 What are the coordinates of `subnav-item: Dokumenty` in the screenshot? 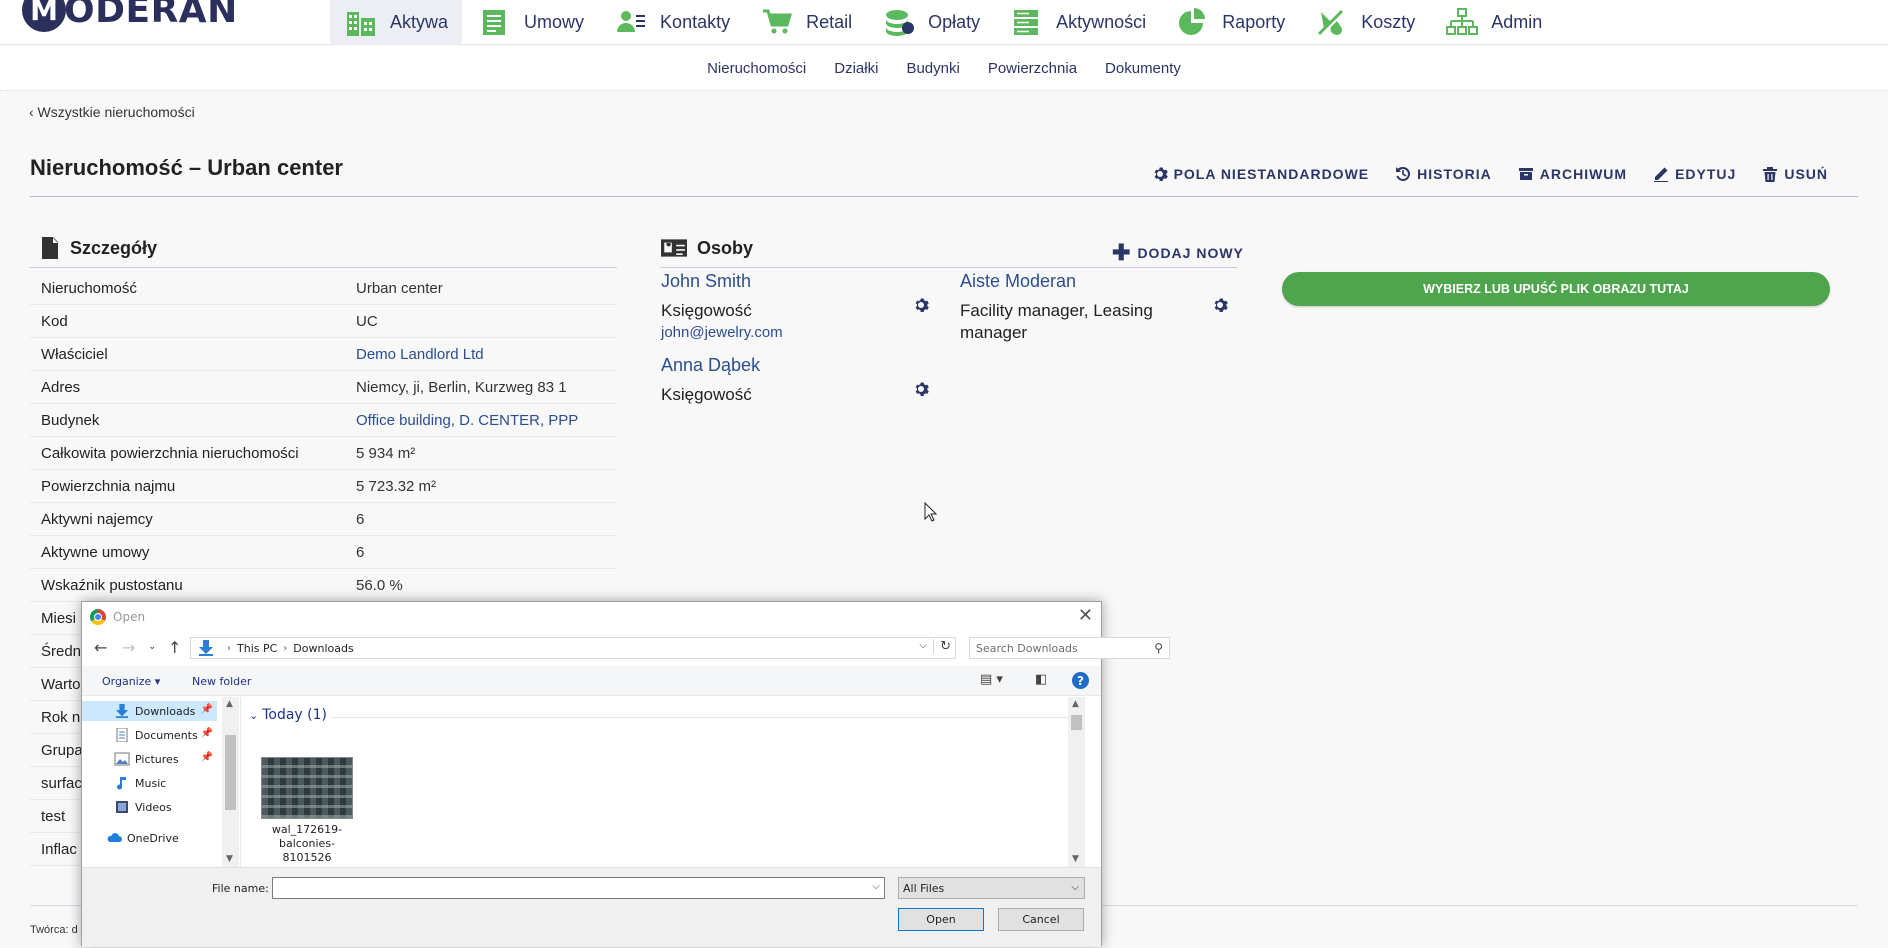 It's located at (1143, 68).